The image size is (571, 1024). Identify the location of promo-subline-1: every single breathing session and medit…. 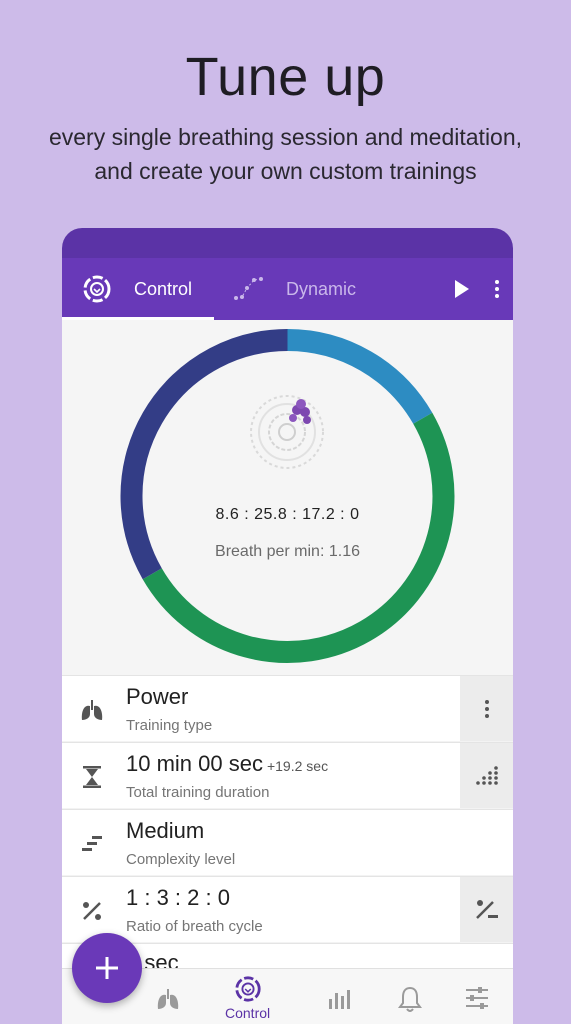
(285, 137).